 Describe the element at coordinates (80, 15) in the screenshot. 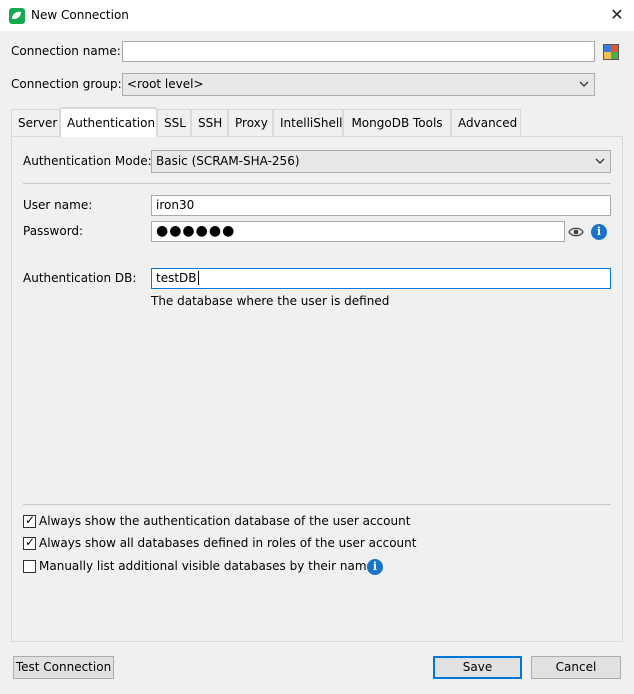

I see `window-title: New Connection` at that location.